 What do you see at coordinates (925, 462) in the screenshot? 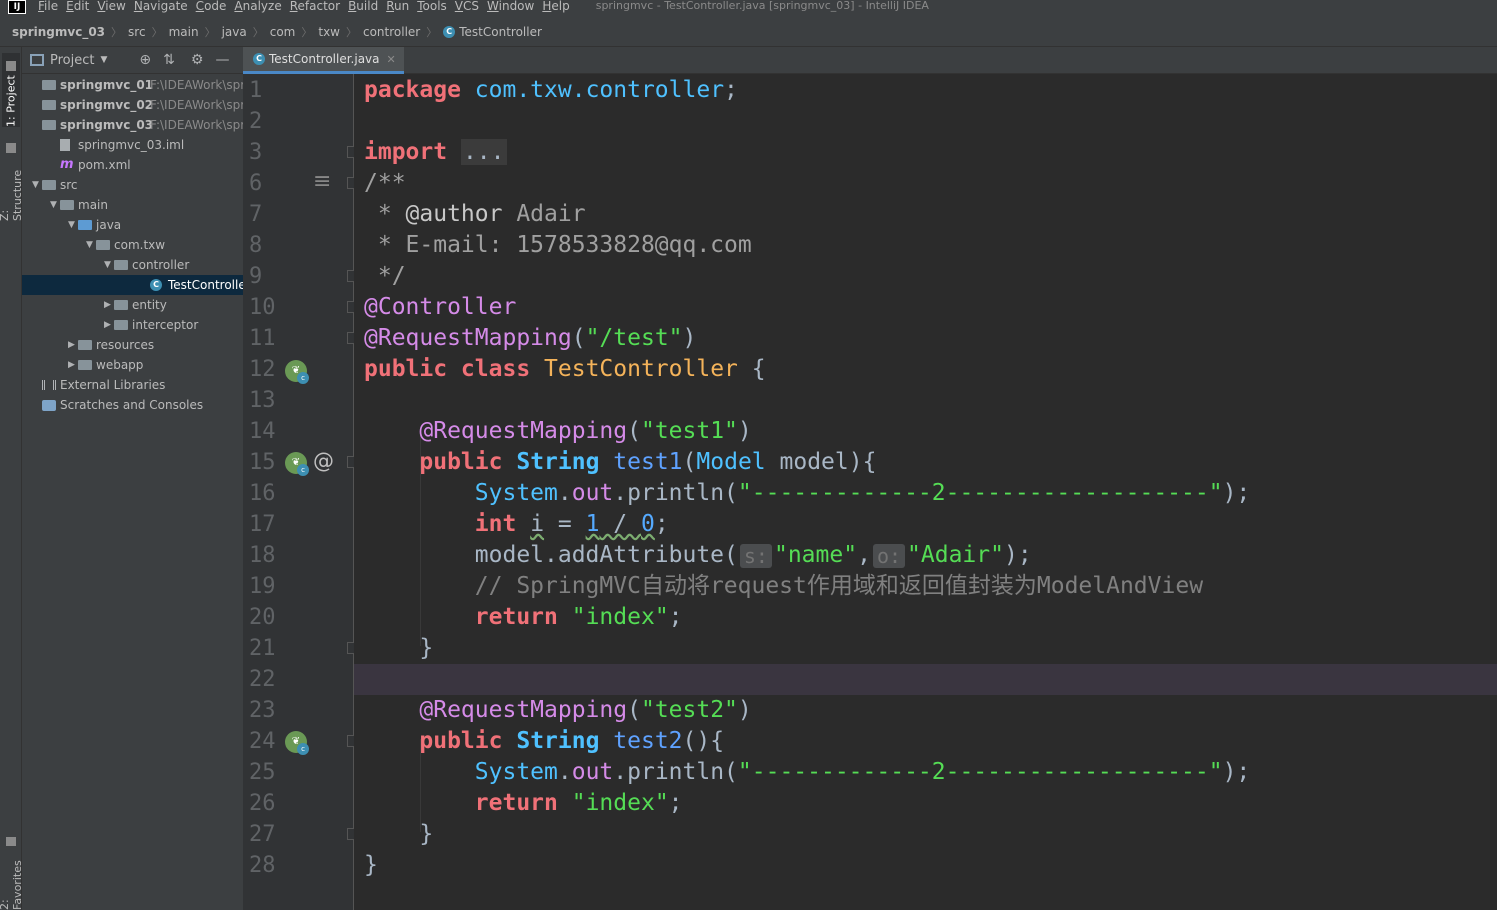
I see `code-line-15: public String test1(Model model){` at bounding box center [925, 462].